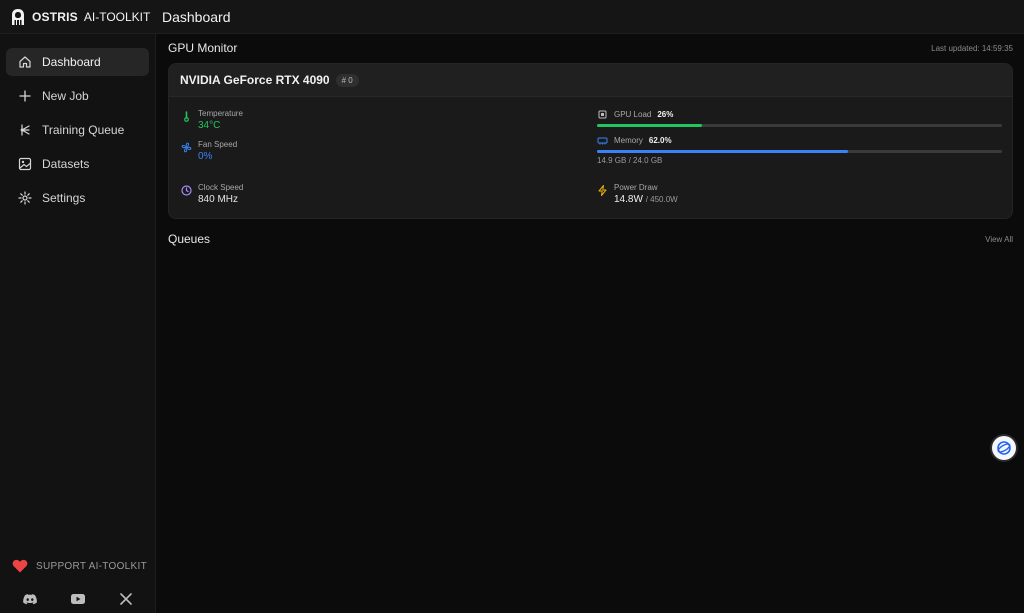 Image resolution: width=1024 pixels, height=613 pixels. What do you see at coordinates (590, 48) in the screenshot?
I see `gpu-monitor-header: GPU Monitor Last updated: 14:59:35` at bounding box center [590, 48].